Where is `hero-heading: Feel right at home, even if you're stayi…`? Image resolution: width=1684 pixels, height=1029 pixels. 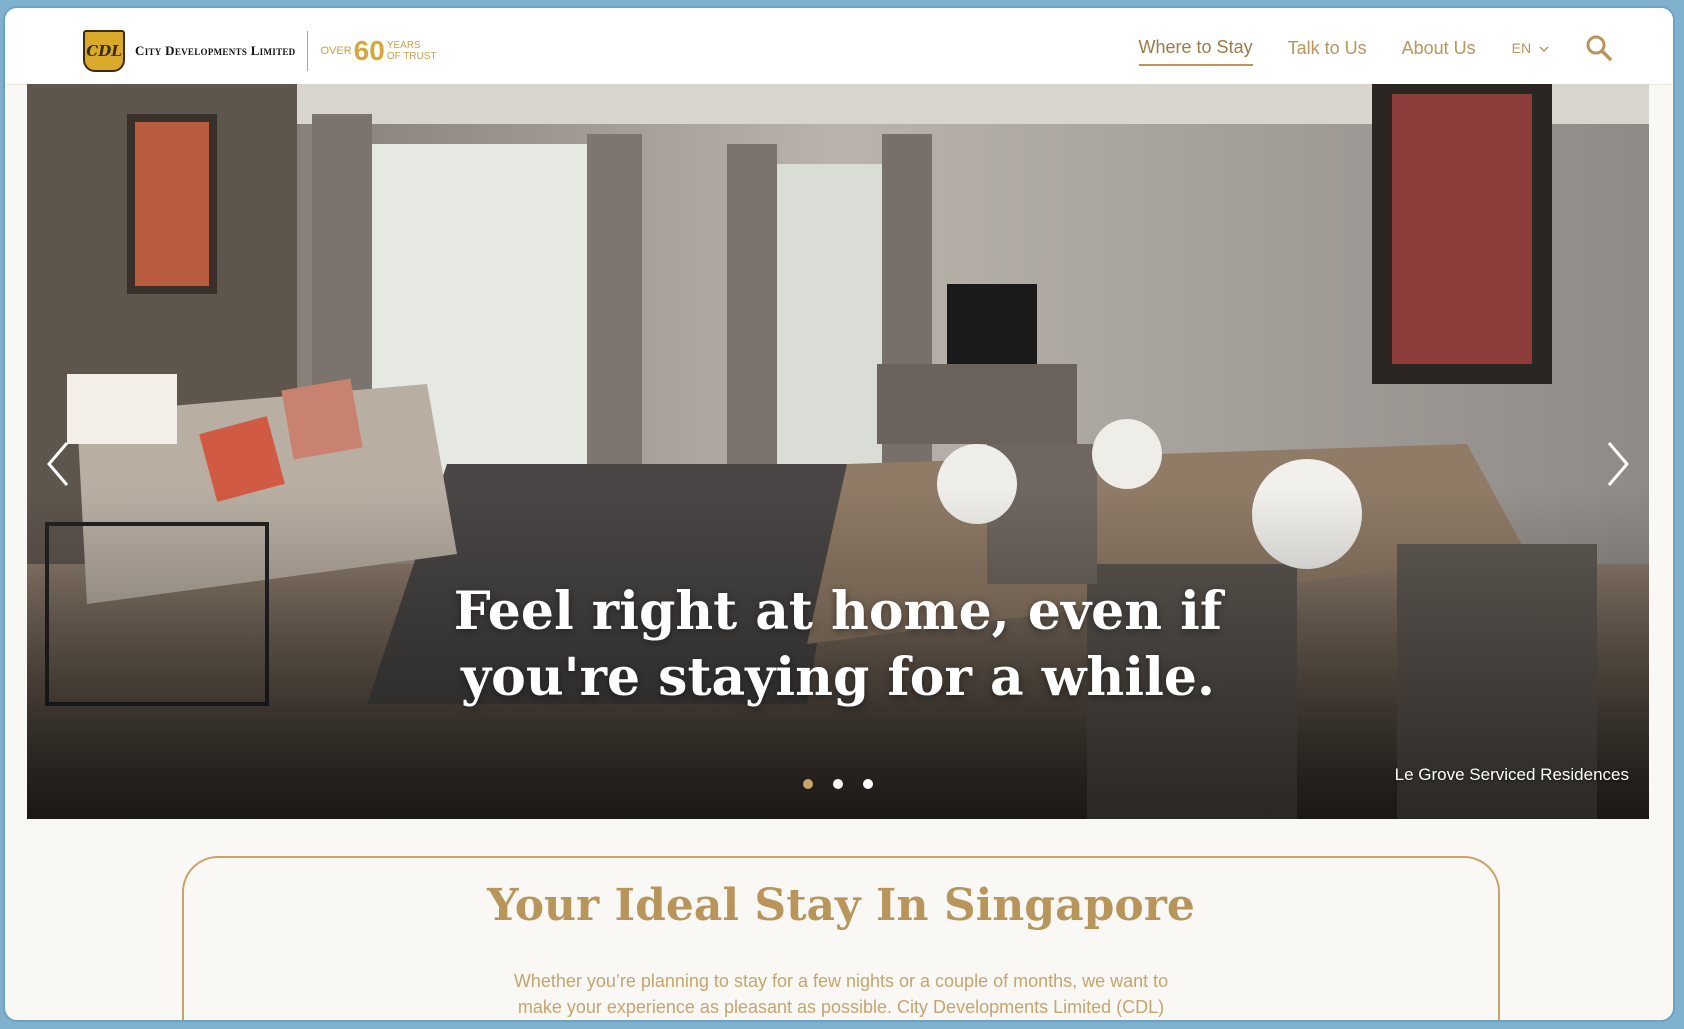 hero-heading: Feel right at home, even if you're stayi… is located at coordinates (838, 645).